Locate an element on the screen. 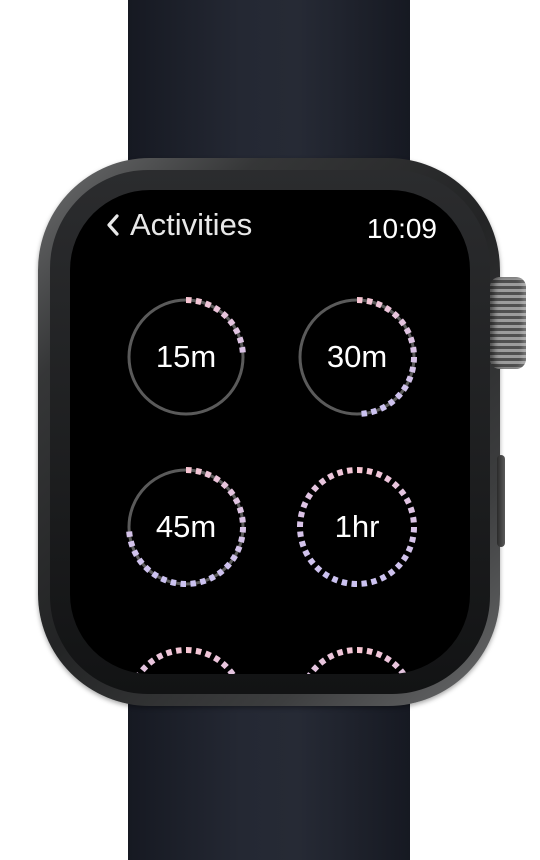 This screenshot has width=540, height=860. activity-more-1-button is located at coordinates (186, 659).